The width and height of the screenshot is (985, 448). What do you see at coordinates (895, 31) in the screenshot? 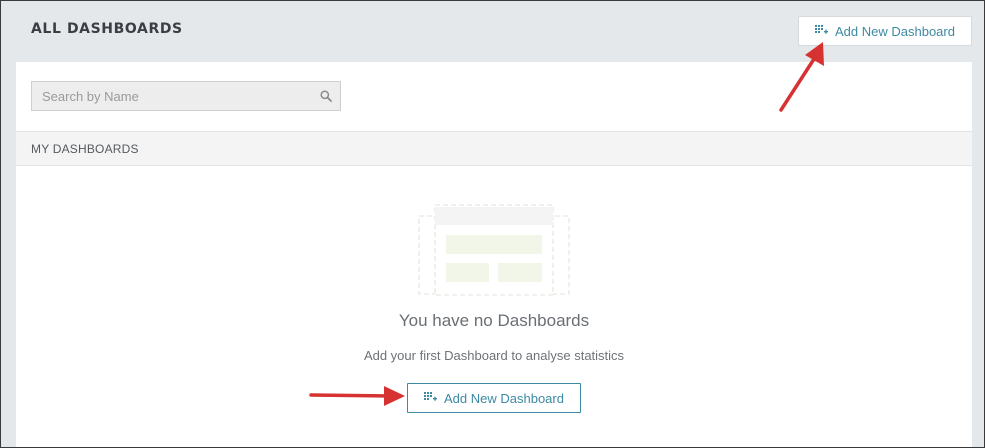
I see `add-new-dashboard-label: Add New Dashboard` at bounding box center [895, 31].